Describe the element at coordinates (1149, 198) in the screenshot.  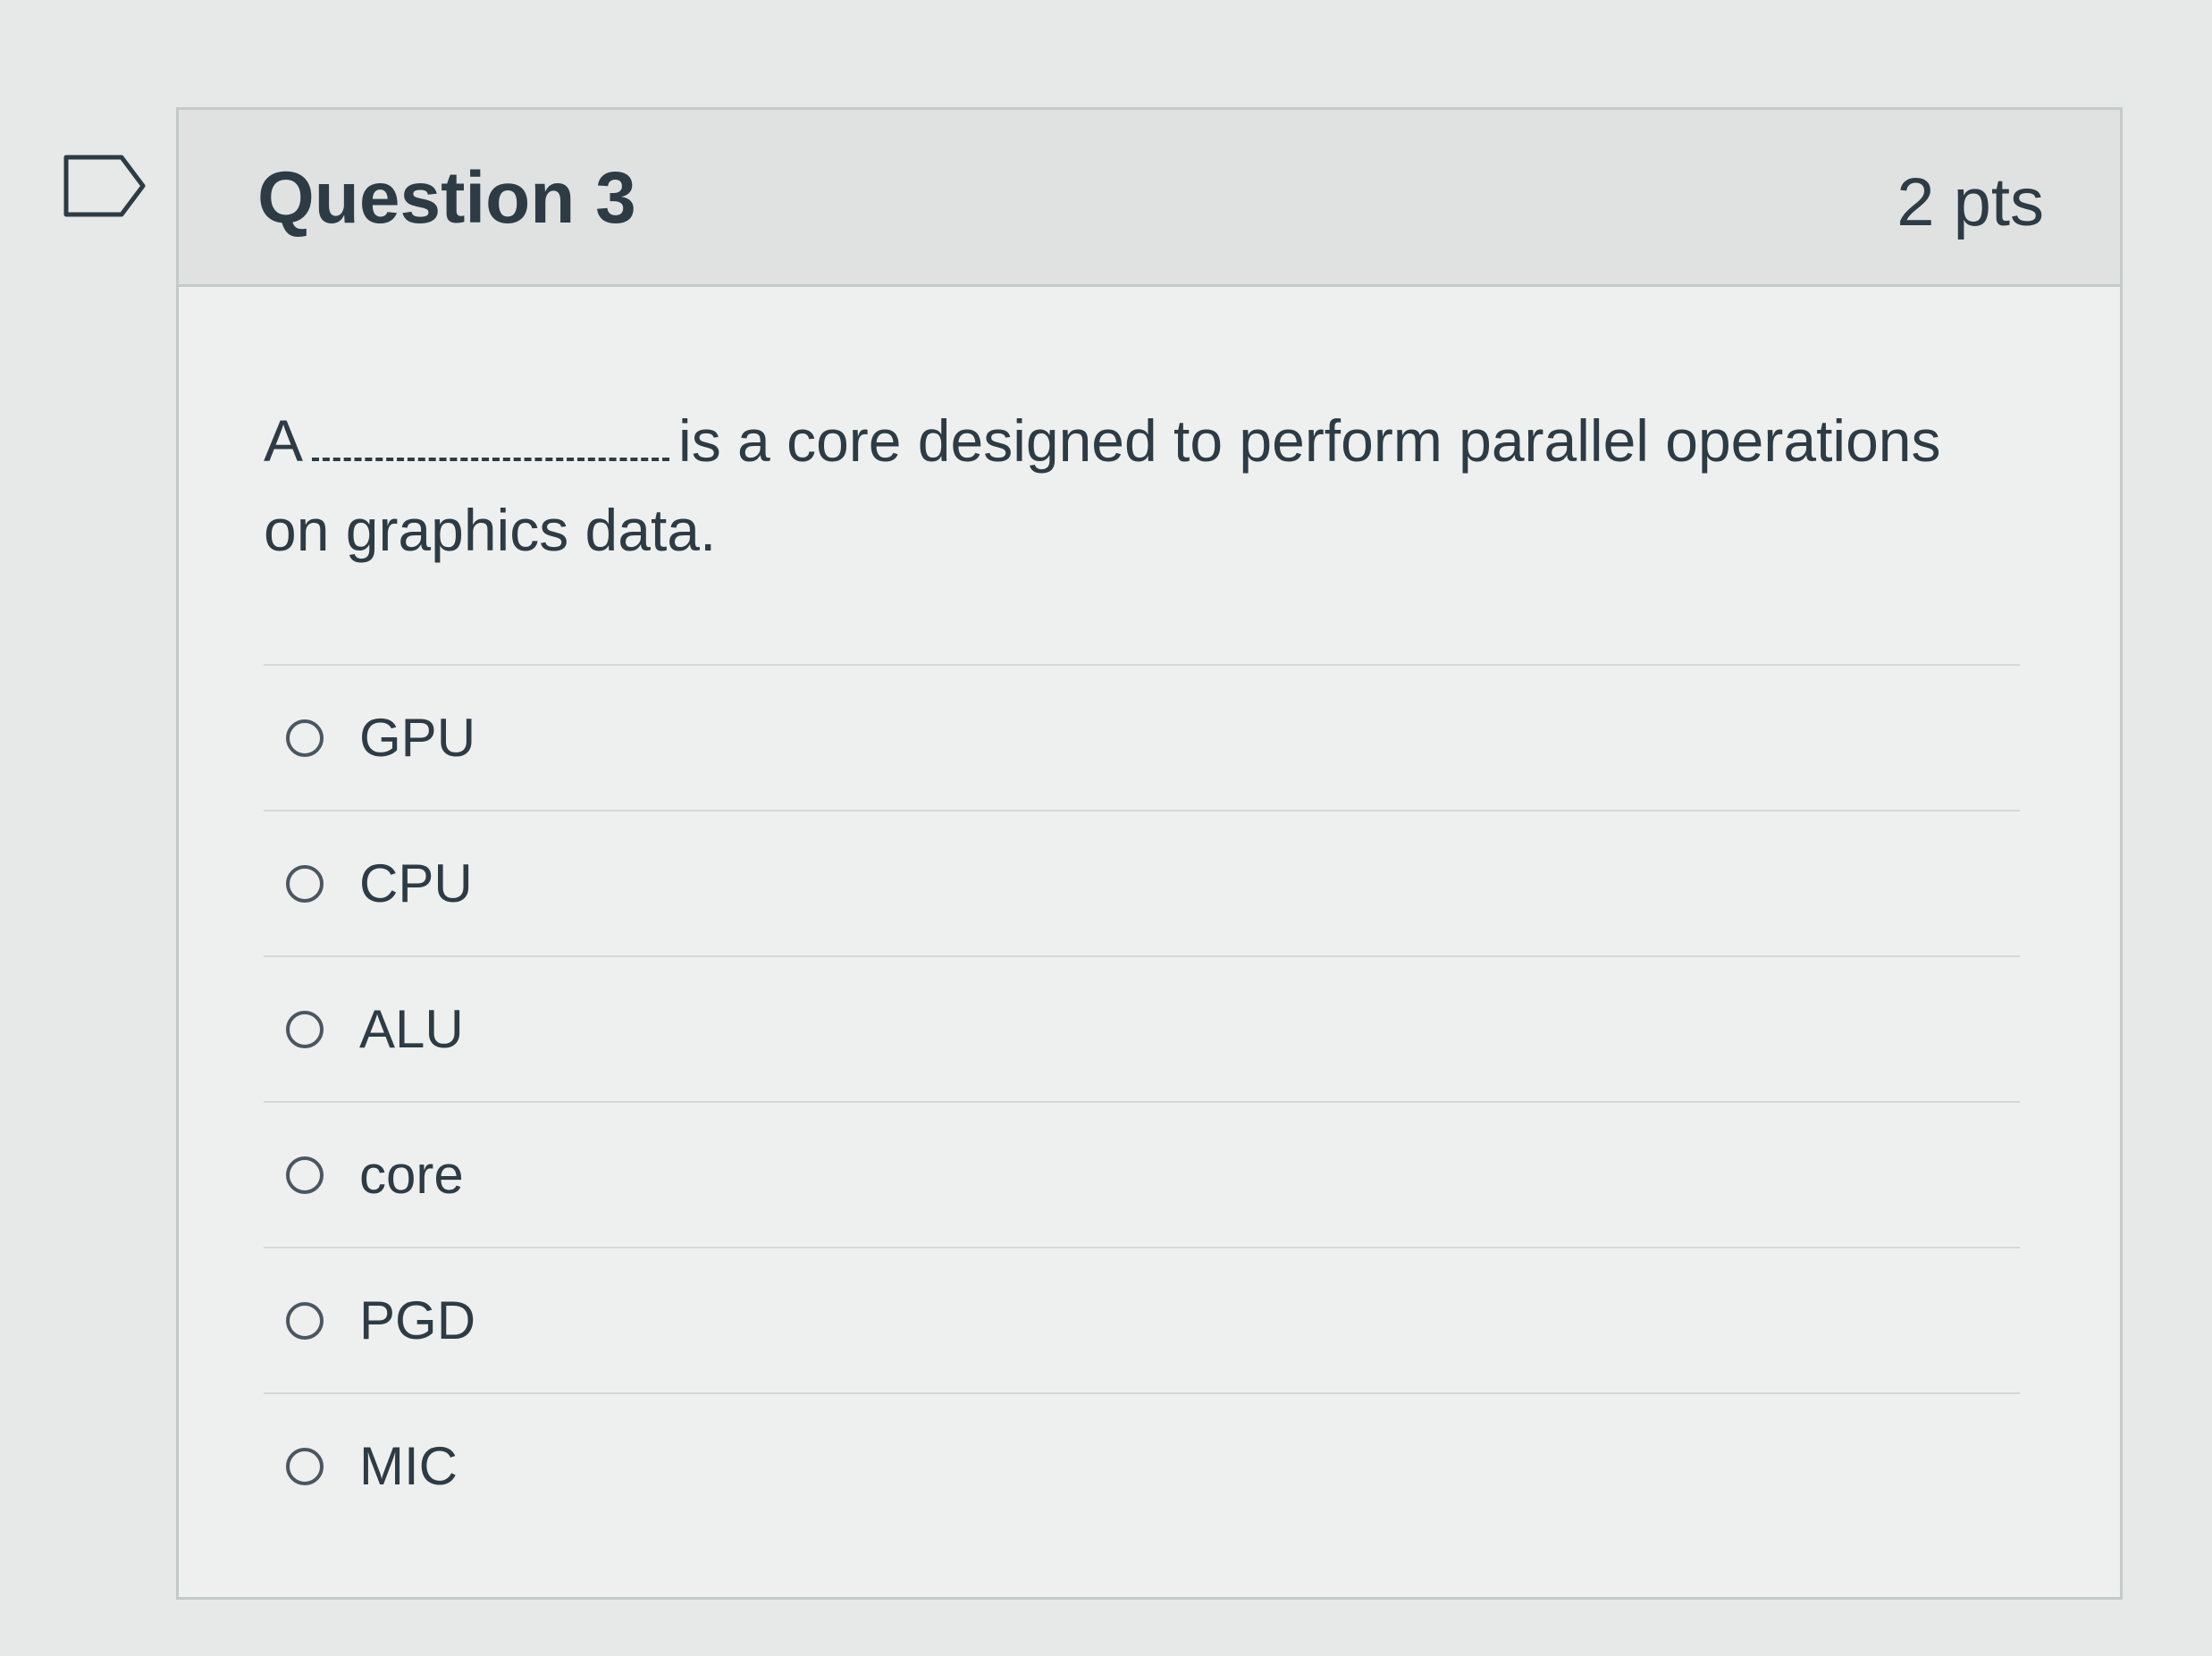
I see `question-header: Question 3 2 pts` at that location.